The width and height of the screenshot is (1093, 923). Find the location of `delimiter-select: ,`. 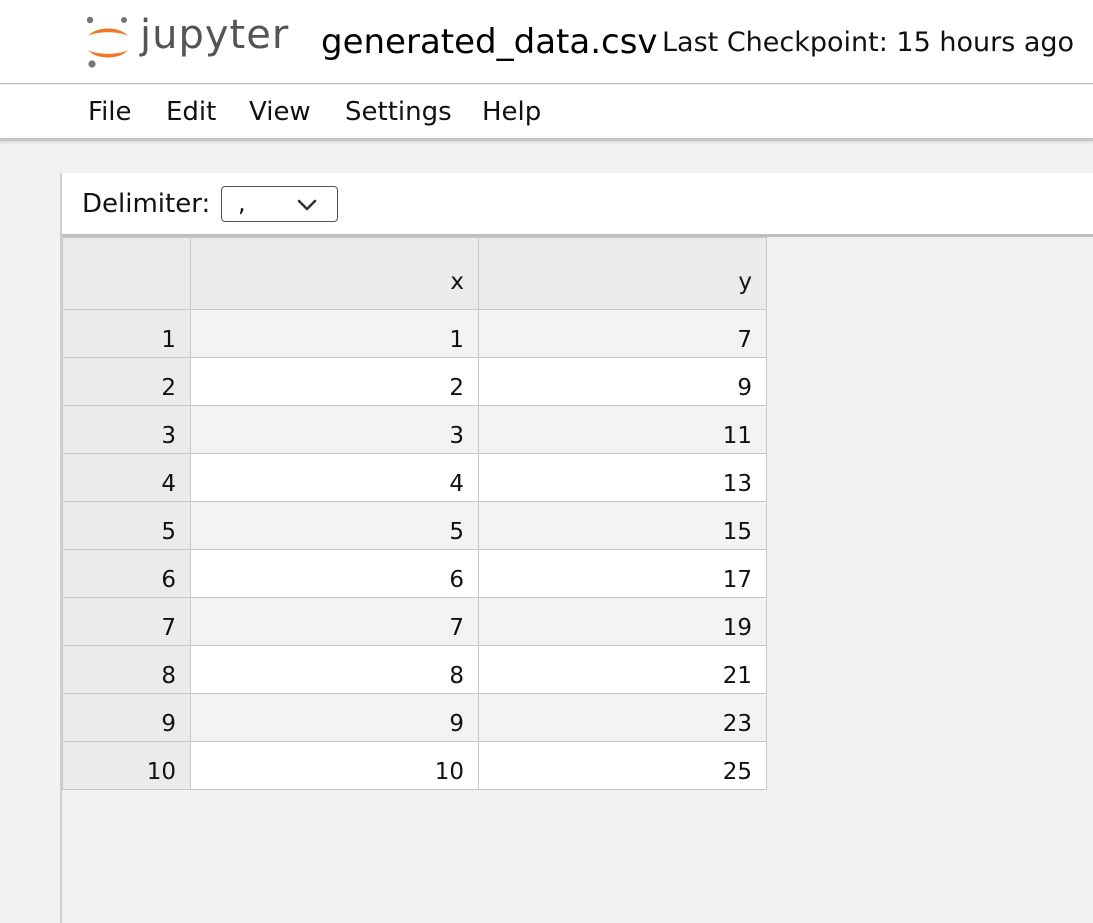

delimiter-select: , is located at coordinates (279, 204).